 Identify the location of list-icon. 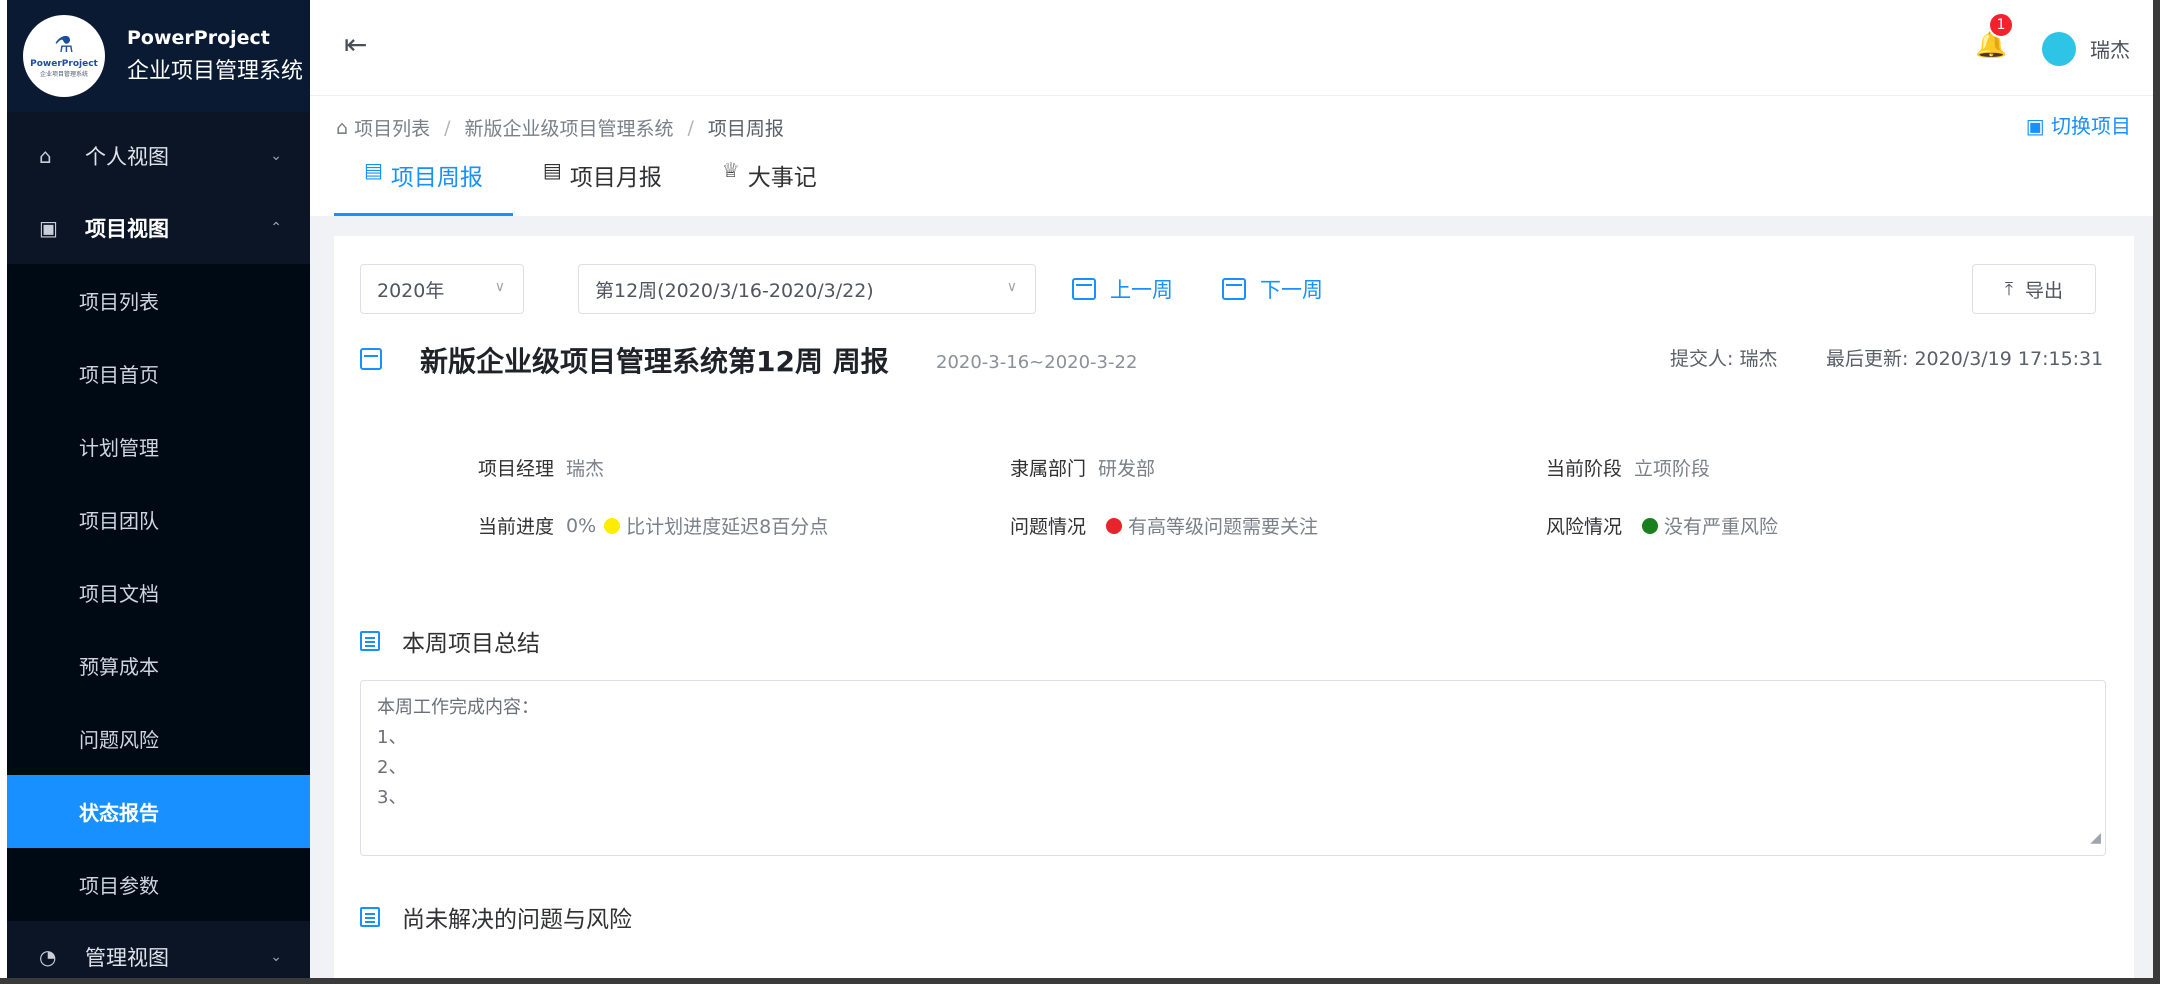
(370, 917).